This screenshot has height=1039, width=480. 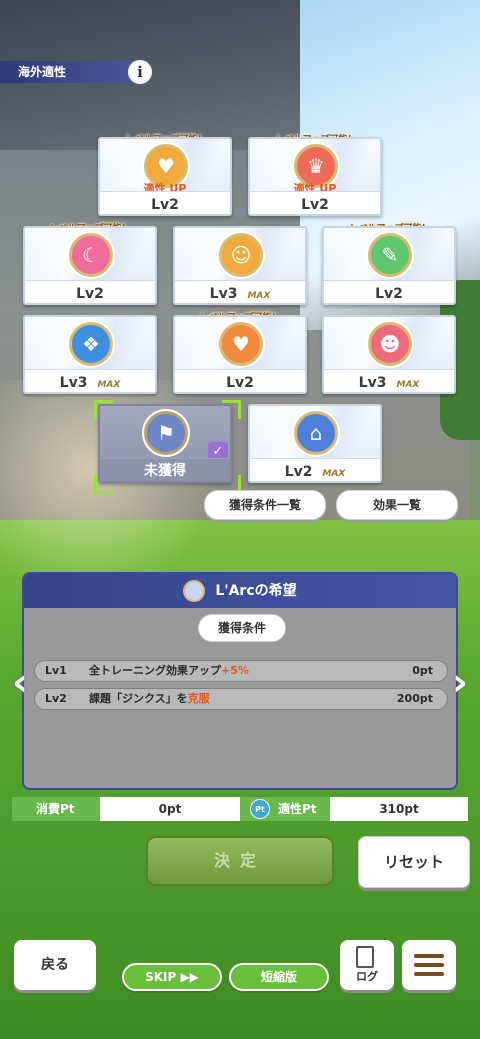 What do you see at coordinates (265, 505) in the screenshot?
I see `conditions-list-button: 獲得条件一覧` at bounding box center [265, 505].